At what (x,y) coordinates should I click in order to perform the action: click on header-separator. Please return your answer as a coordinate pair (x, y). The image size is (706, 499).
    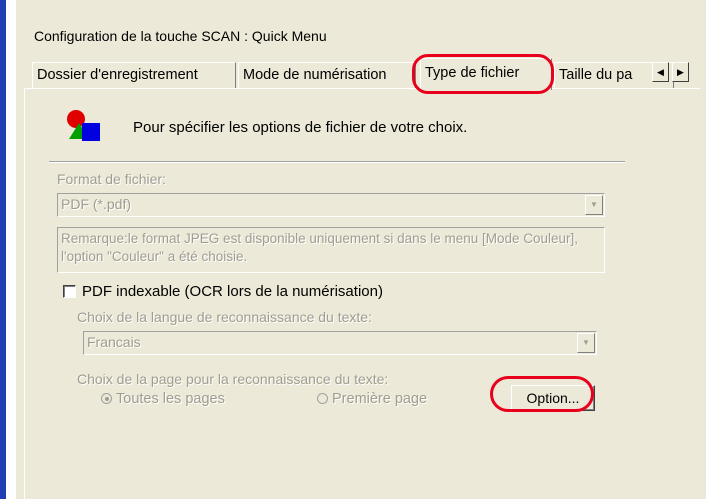
    Looking at the image, I should click on (337, 162).